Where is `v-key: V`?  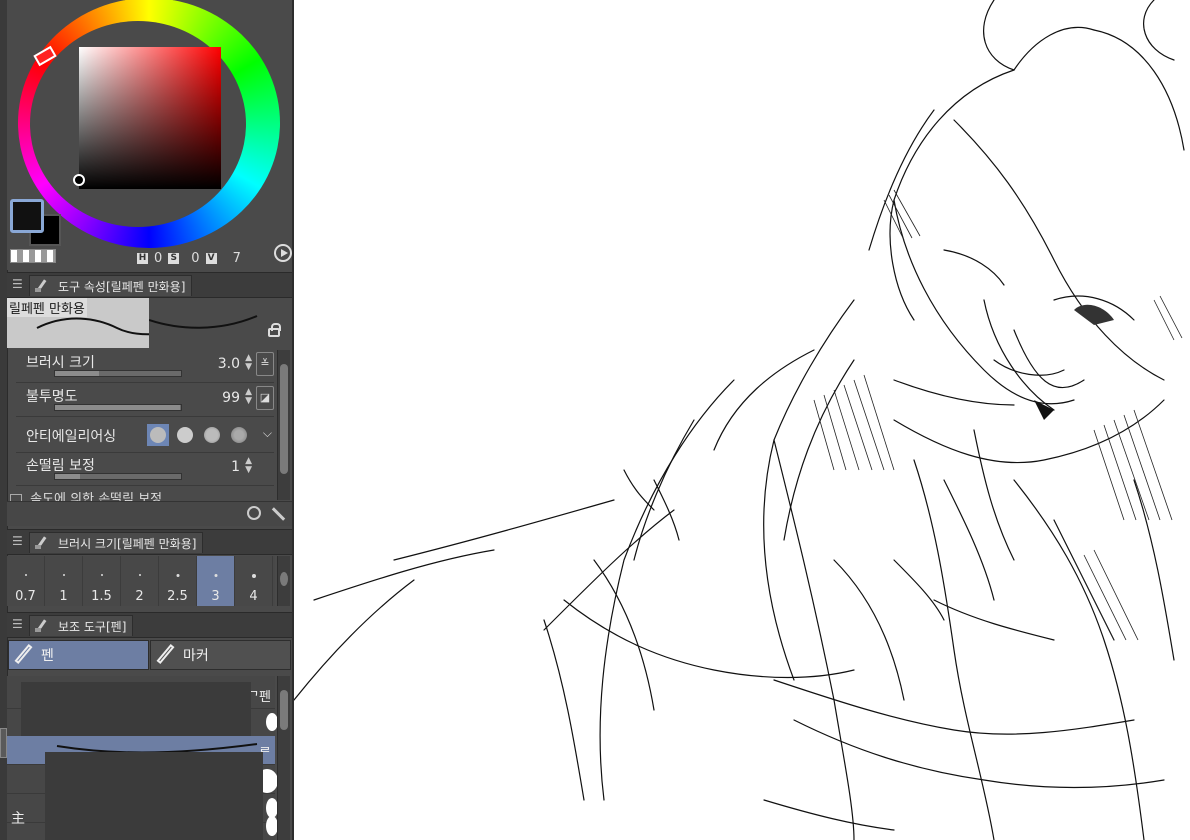 v-key: V is located at coordinates (211, 258).